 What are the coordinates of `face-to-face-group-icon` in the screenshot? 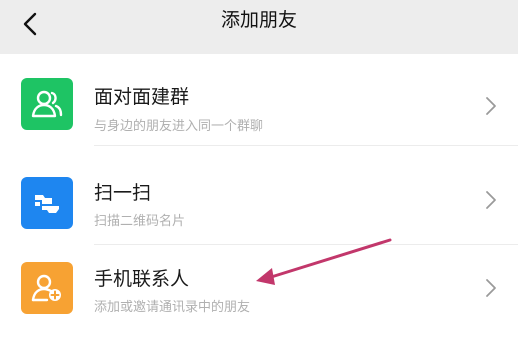 It's located at (47, 104).